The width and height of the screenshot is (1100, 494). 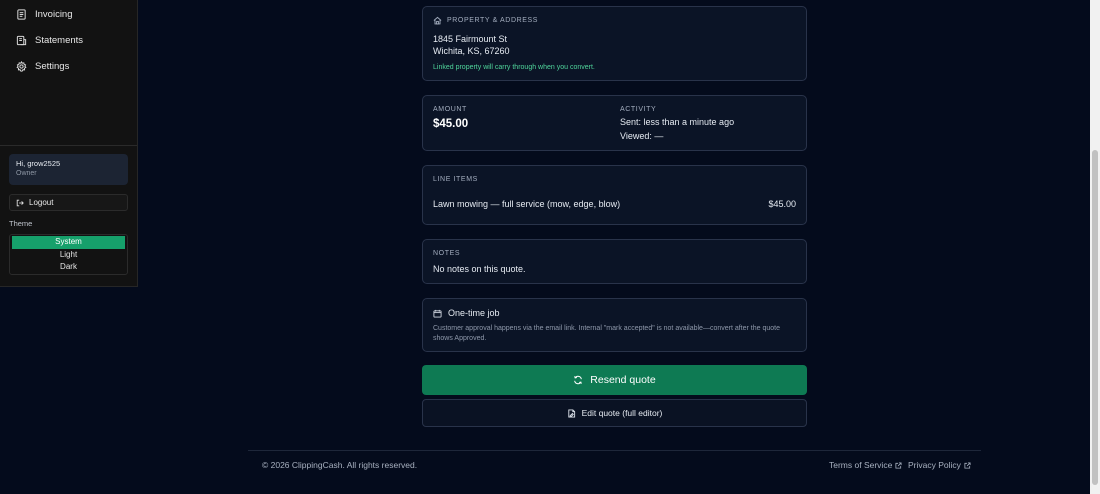 I want to click on logout-button: Logout, so click(x=68, y=202).